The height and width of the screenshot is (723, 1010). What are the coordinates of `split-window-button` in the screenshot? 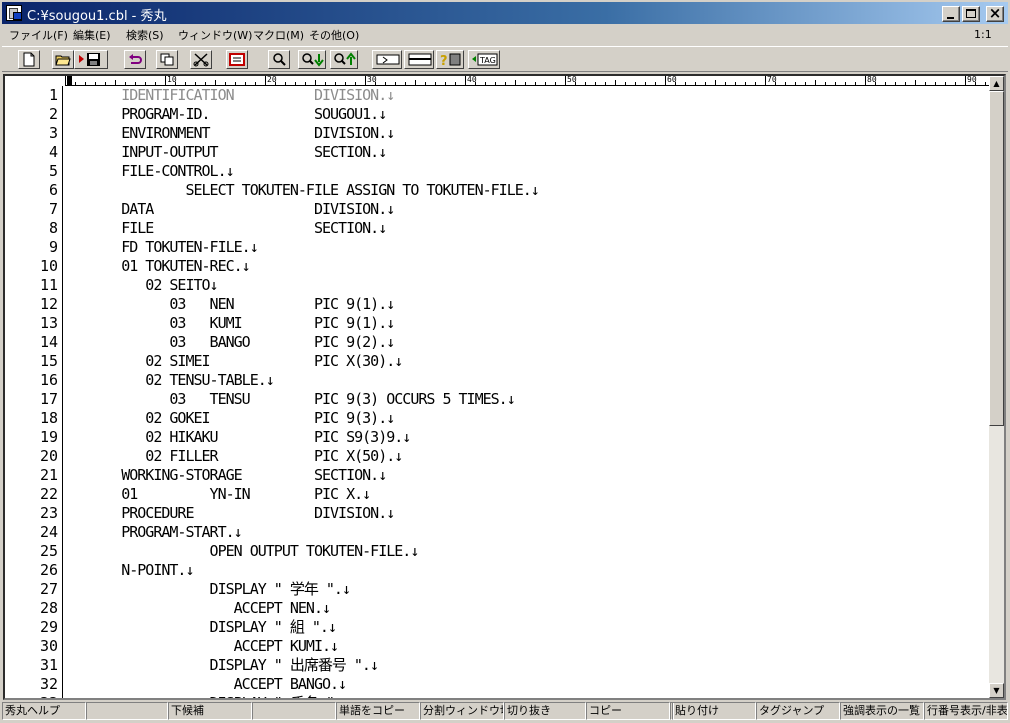 It's located at (419, 59).